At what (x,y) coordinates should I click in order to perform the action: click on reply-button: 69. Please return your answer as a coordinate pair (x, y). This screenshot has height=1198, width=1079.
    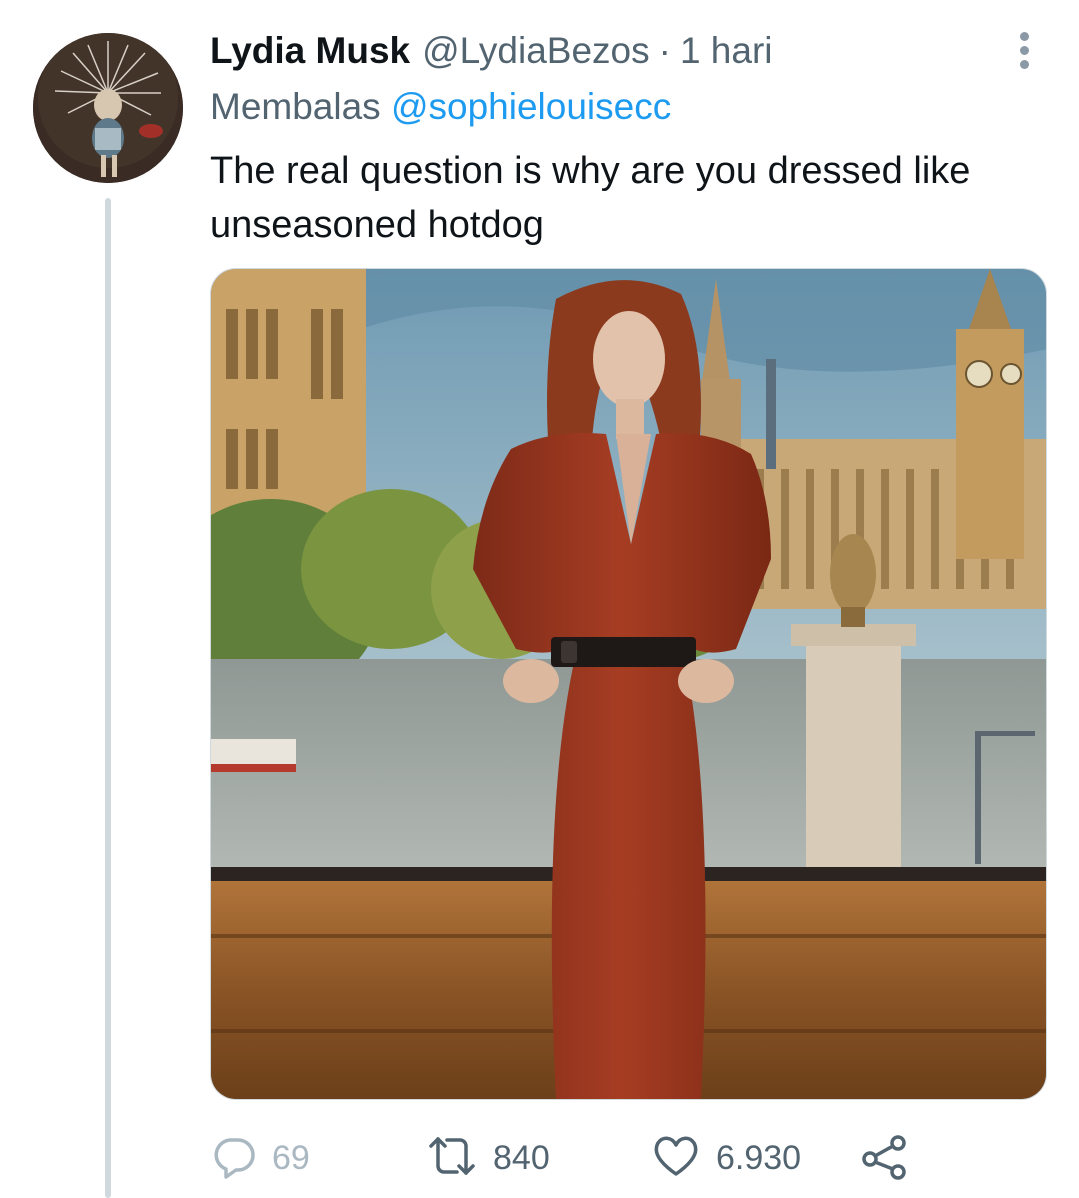
    Looking at the image, I should click on (260, 1158).